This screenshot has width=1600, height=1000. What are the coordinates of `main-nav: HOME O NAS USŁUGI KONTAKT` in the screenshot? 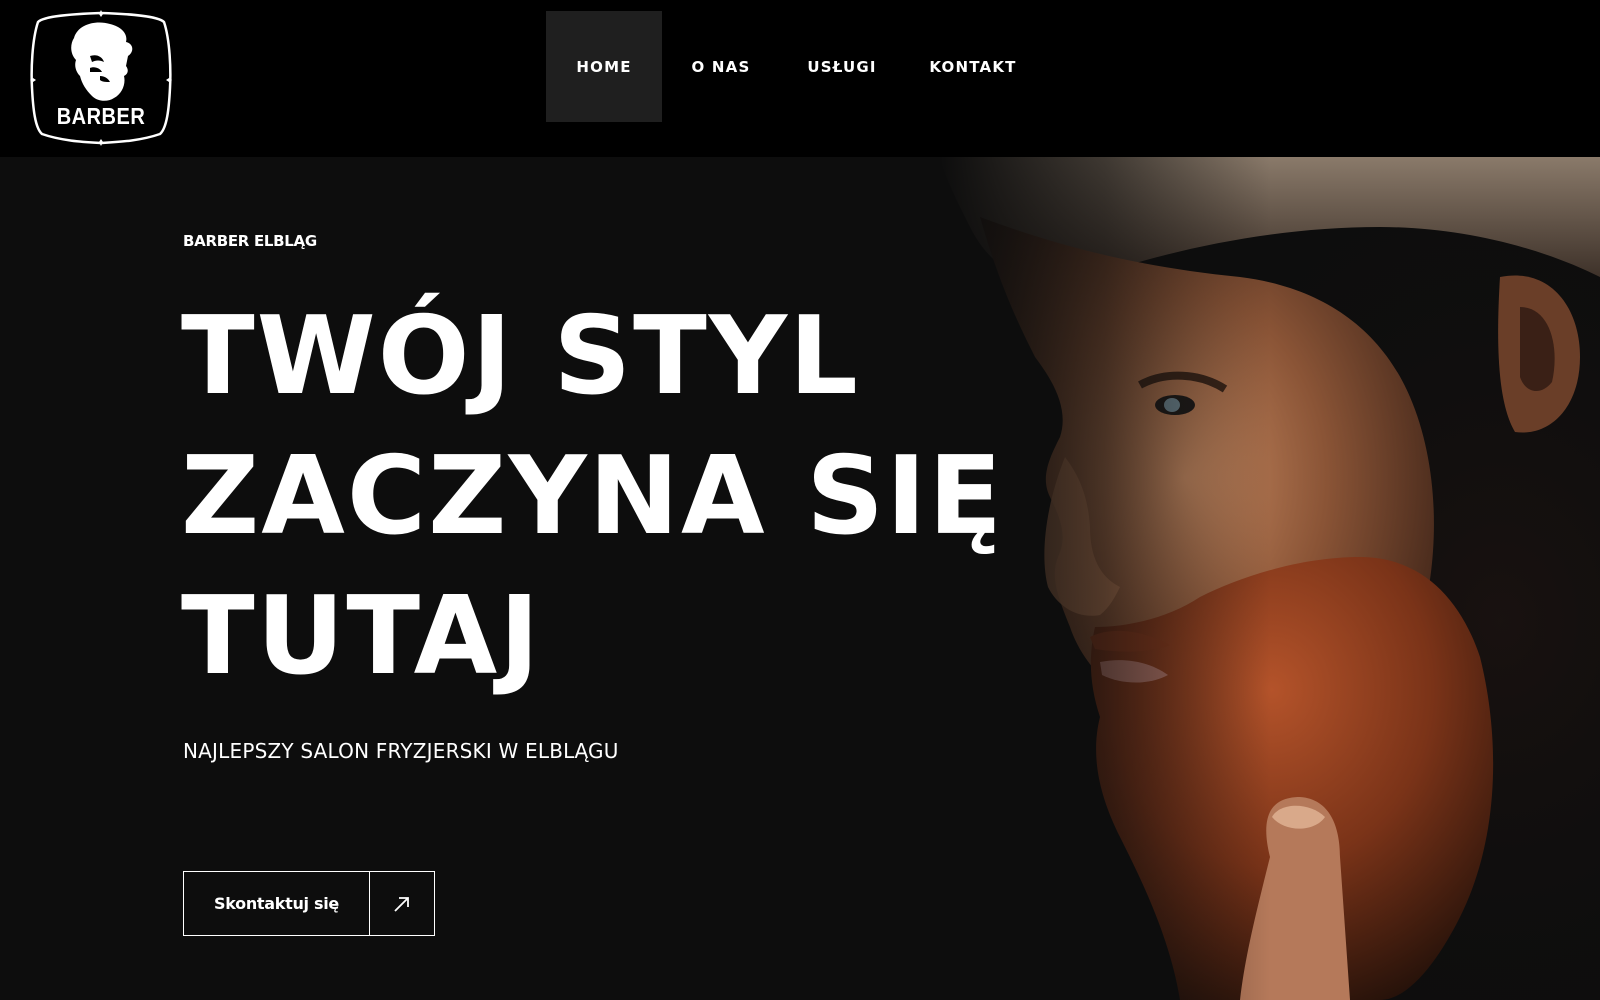 It's located at (794, 66).